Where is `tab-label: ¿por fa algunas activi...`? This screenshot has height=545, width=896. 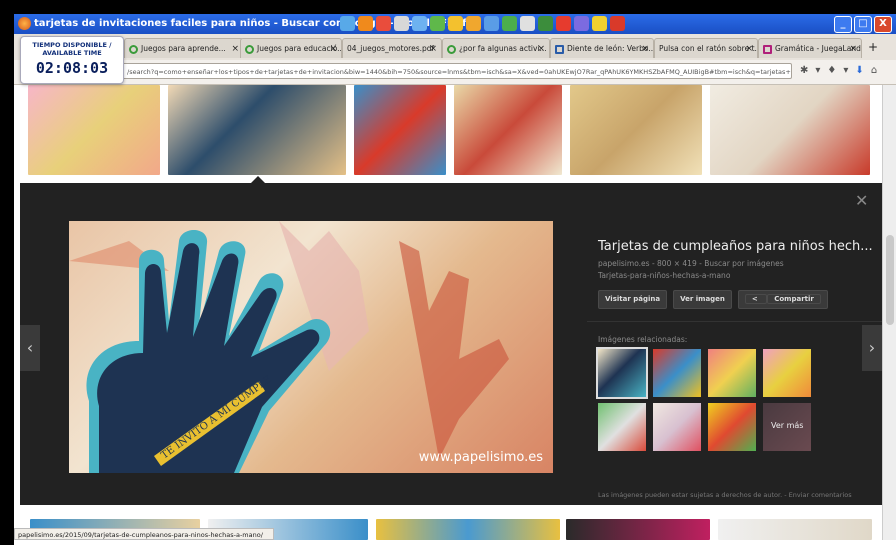 tab-label: ¿por fa algunas activi... is located at coordinates (503, 48).